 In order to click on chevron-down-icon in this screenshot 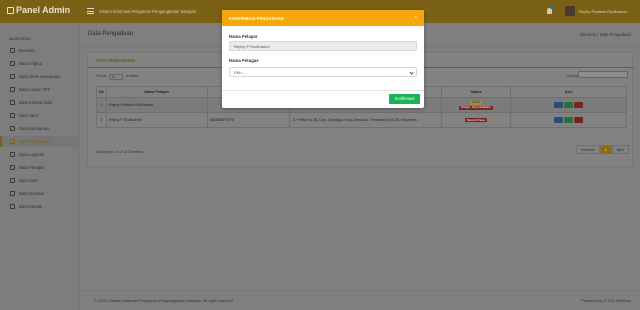, I will do `click(411, 72)`.